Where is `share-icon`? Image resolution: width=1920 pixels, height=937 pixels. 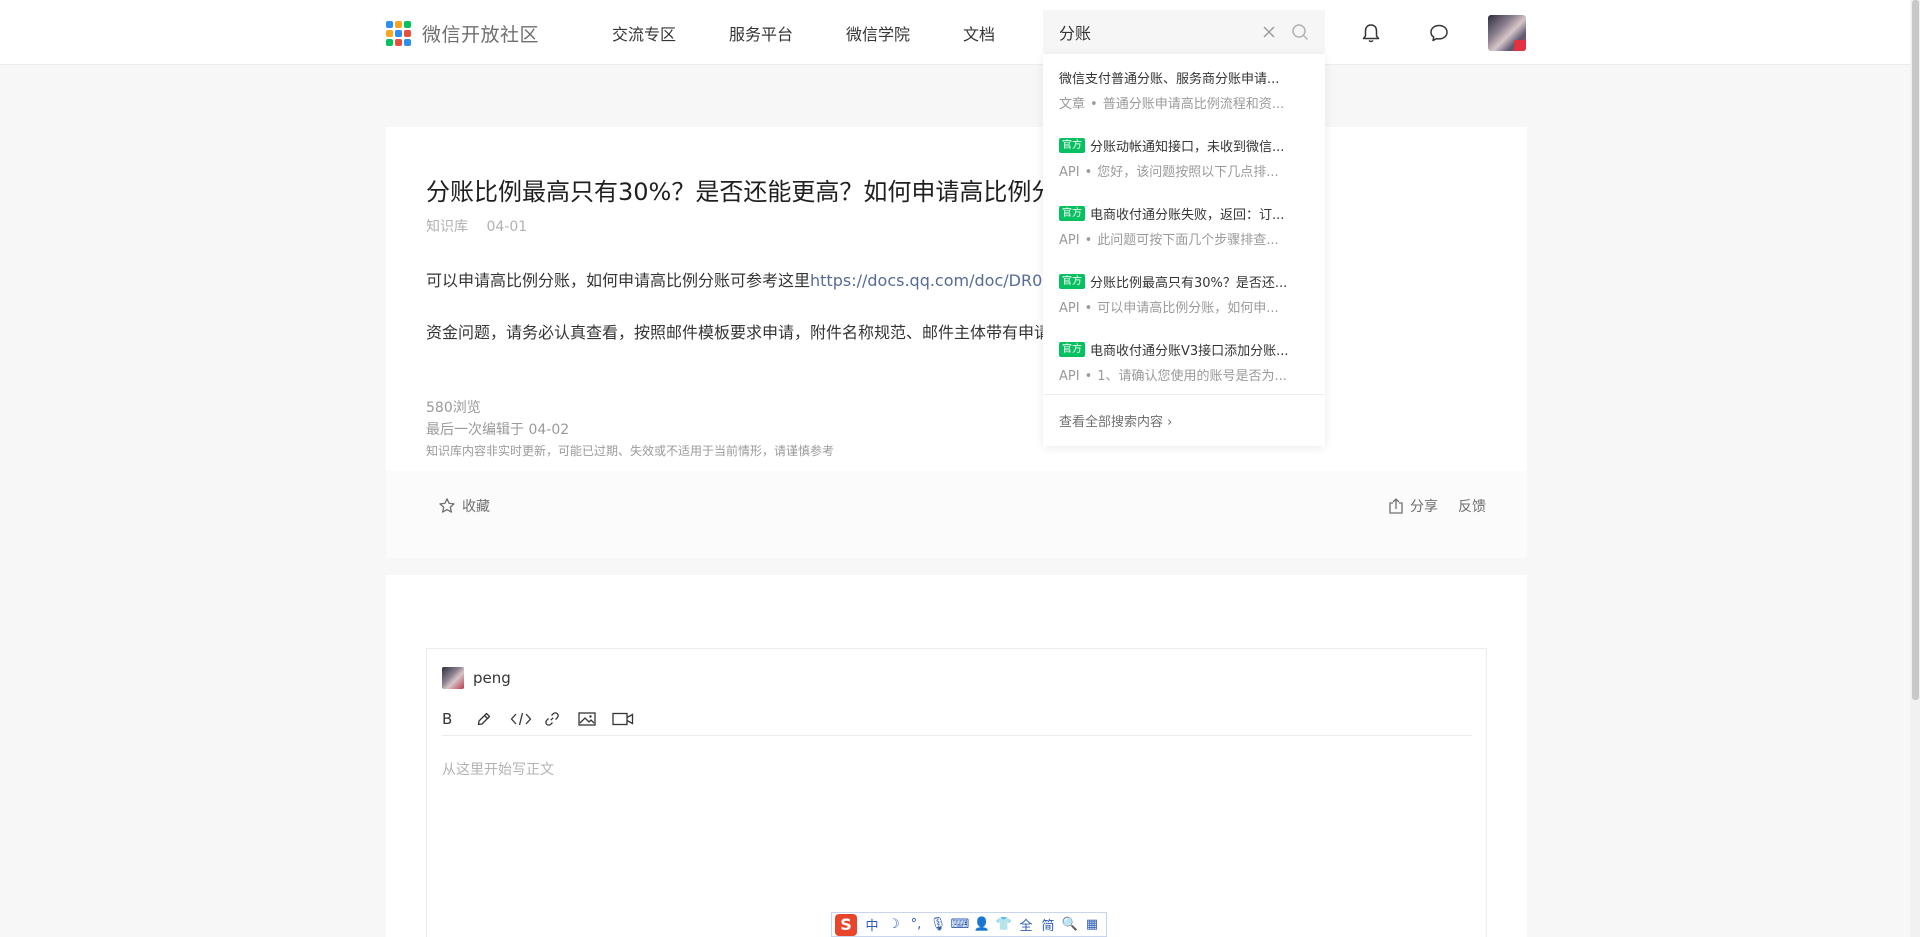
share-icon is located at coordinates (1396, 506).